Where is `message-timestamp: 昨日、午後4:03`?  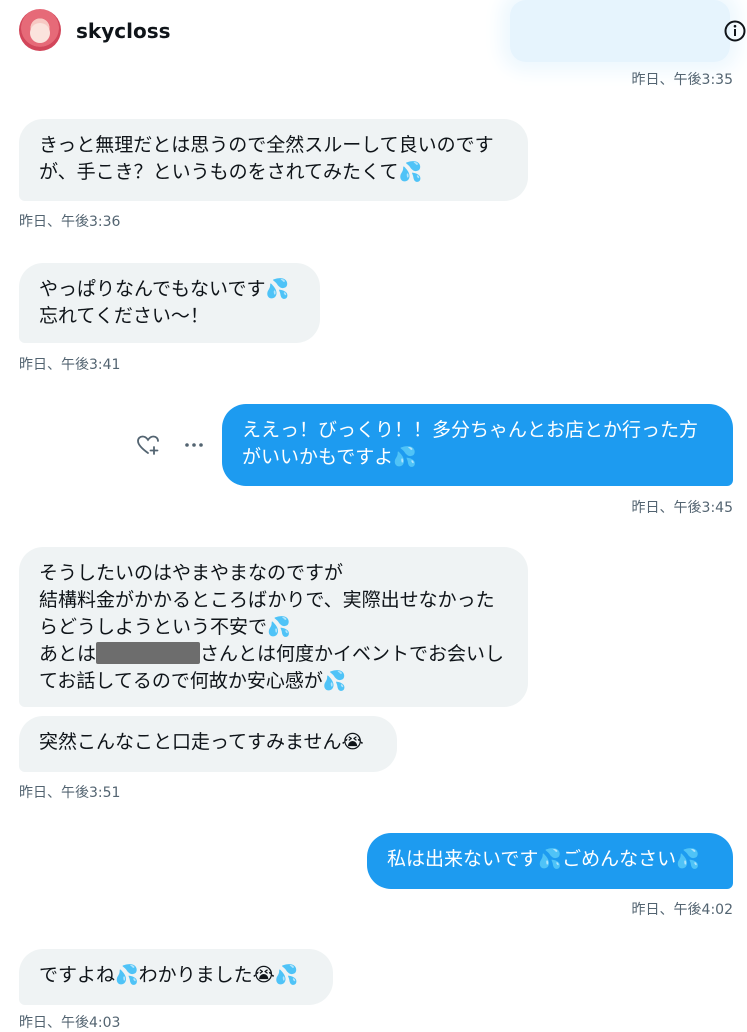 message-timestamp: 昨日、午後4:03 is located at coordinates (70, 1023).